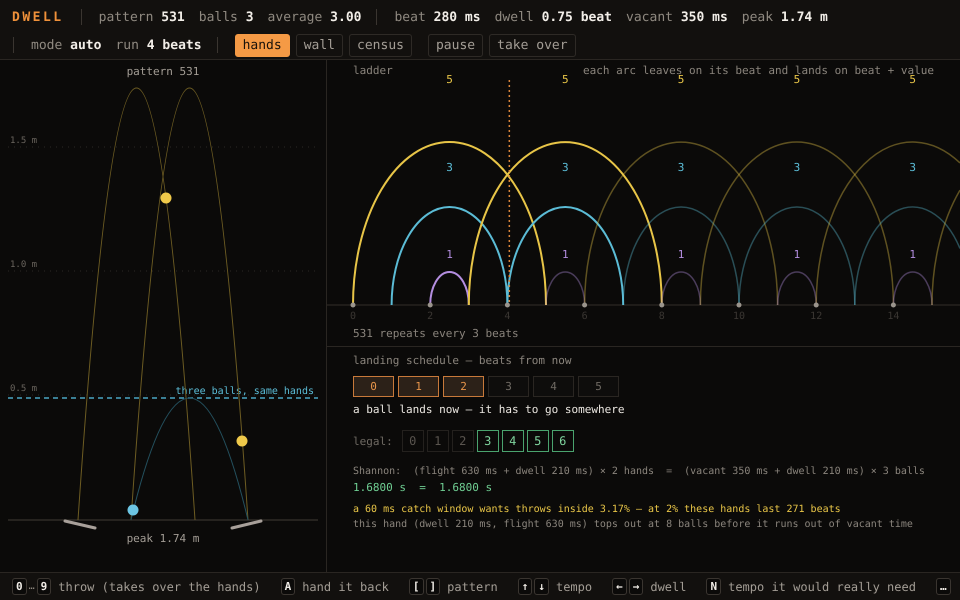 The height and width of the screenshot is (600, 960). What do you see at coordinates (345, 587) in the screenshot?
I see `shortcut-label: hand it back` at bounding box center [345, 587].